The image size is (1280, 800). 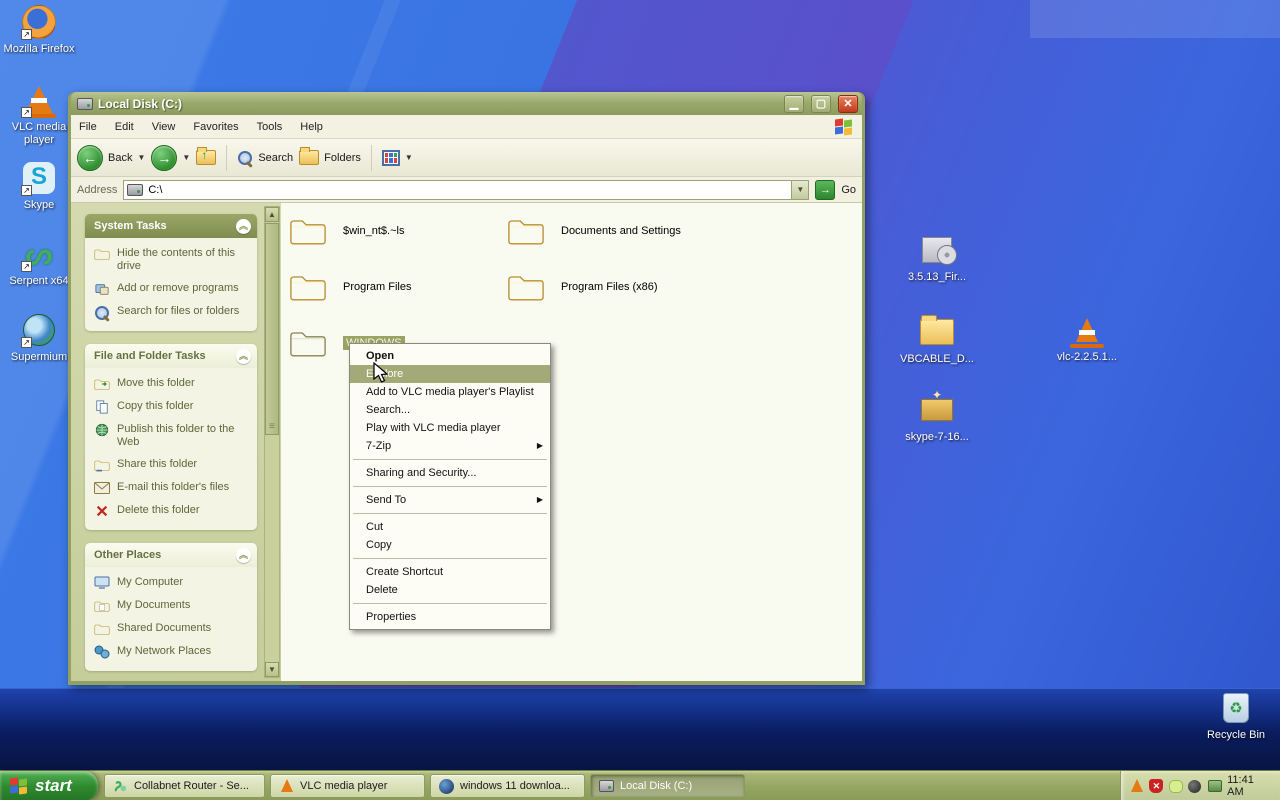 What do you see at coordinates (270, 127) in the screenshot?
I see `menu-tools: Tools` at bounding box center [270, 127].